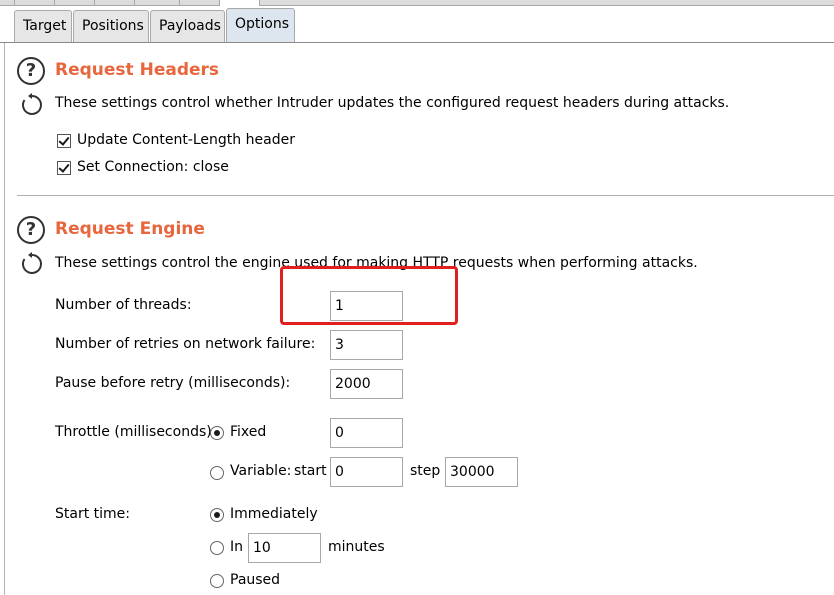 Image resolution: width=834 pixels, height=595 pixels. I want to click on tab-positions: Positions, so click(111, 26).